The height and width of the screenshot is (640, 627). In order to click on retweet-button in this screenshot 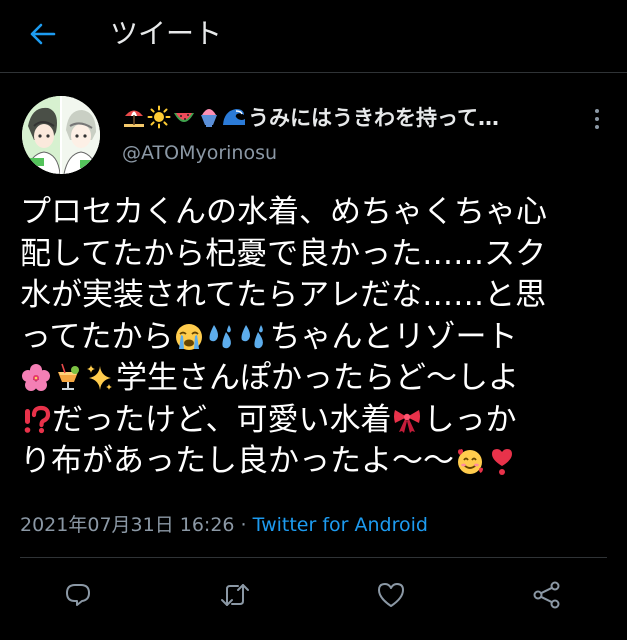, I will do `click(235, 597)`.